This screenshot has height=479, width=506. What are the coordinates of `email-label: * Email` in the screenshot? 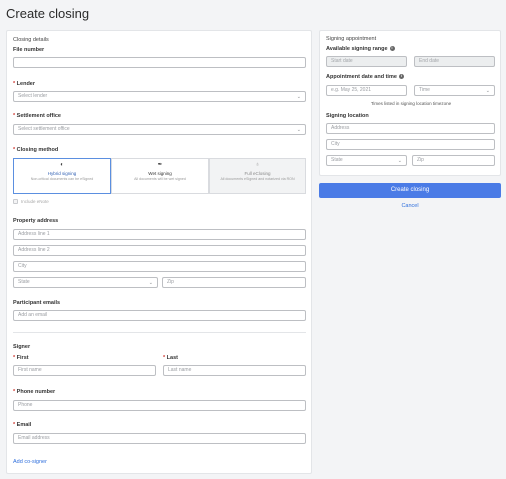 It's located at (22, 425).